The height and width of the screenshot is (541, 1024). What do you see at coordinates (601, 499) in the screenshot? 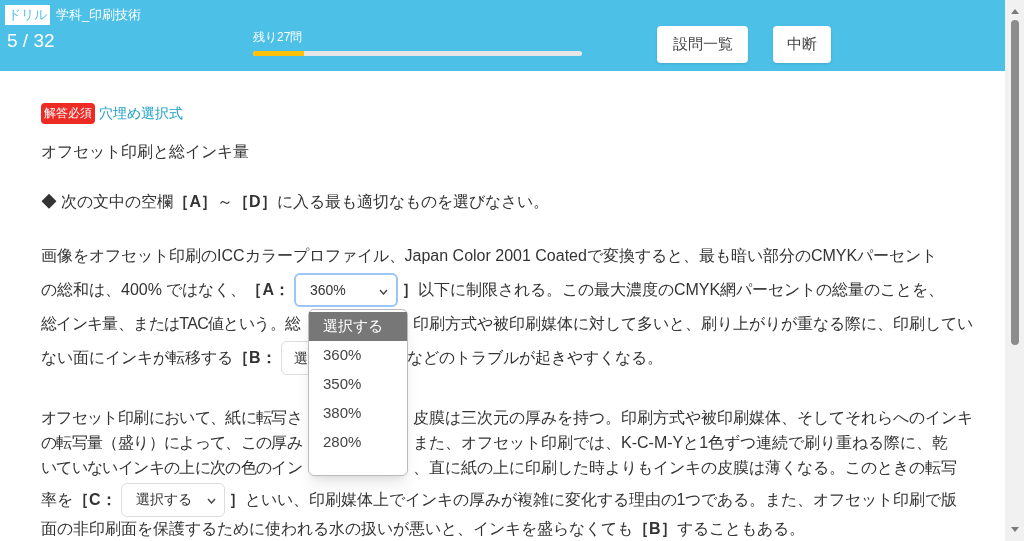
I see `sentence-text: といい、印刷媒体上でインキの厚みが複雑に変化する理由の1つである。また、オフセット印刷で版` at bounding box center [601, 499].